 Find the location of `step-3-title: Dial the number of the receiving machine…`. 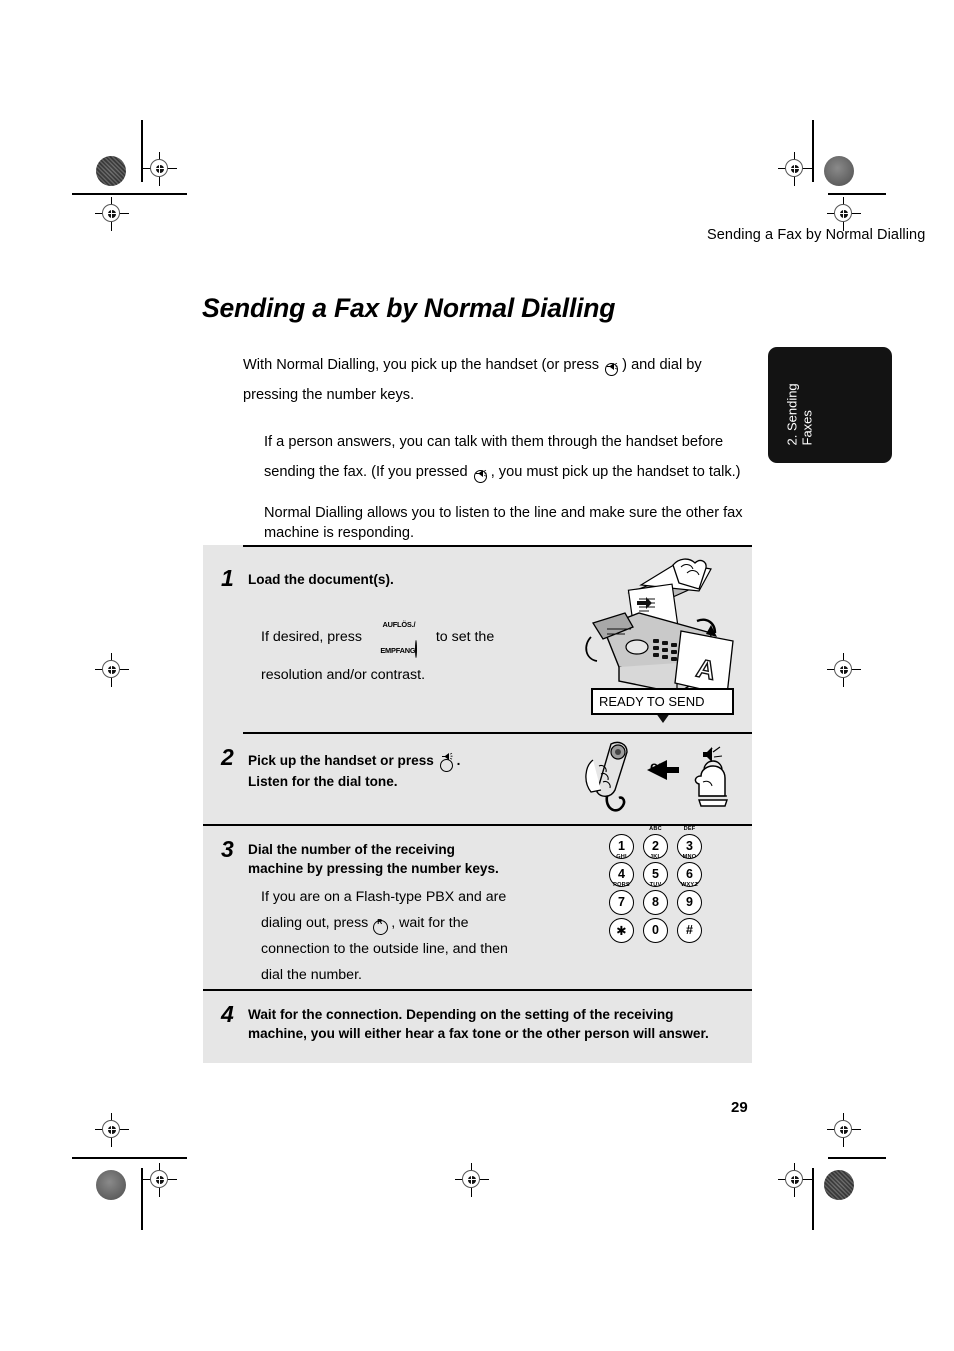

step-3-title: Dial the number of the receiving machine… is located at coordinates (393, 859).